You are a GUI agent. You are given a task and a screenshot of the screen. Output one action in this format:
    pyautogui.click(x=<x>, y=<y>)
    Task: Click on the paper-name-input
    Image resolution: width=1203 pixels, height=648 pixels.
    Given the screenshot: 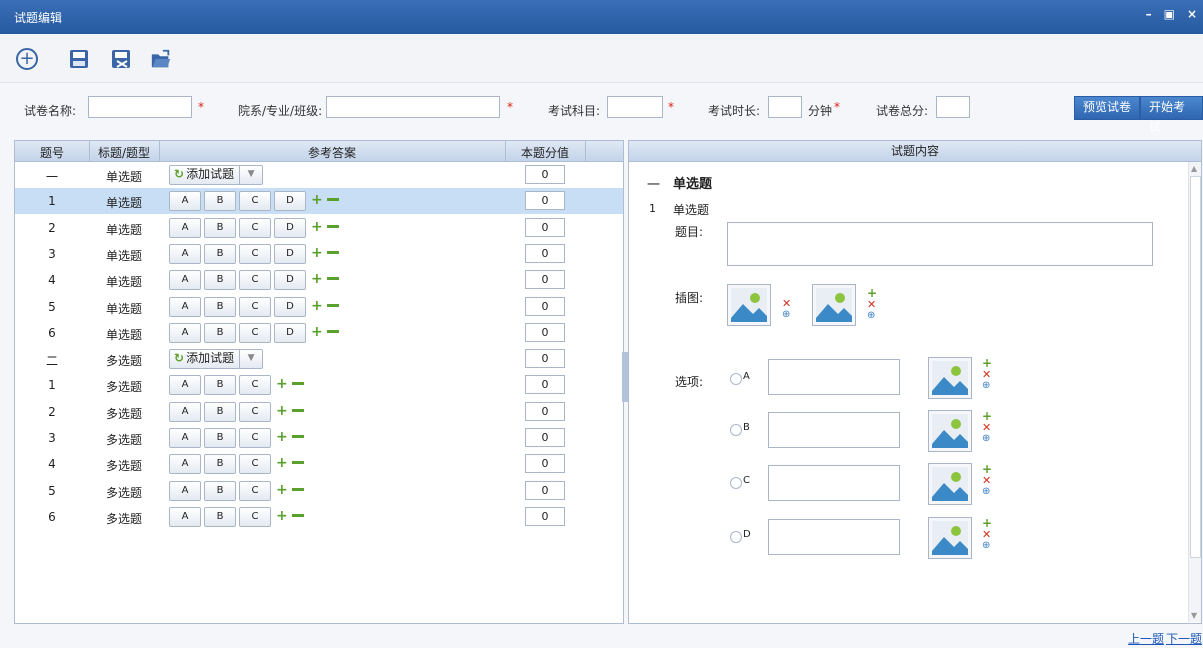 What is the action you would take?
    pyautogui.click(x=140, y=107)
    